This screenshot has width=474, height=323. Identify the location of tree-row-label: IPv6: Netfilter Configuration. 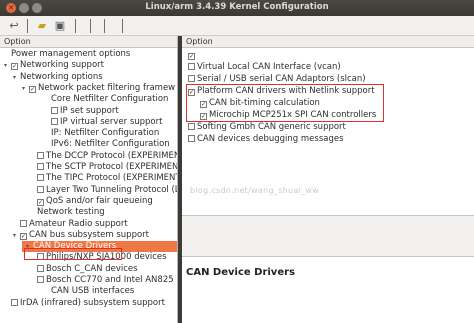
(110, 144).